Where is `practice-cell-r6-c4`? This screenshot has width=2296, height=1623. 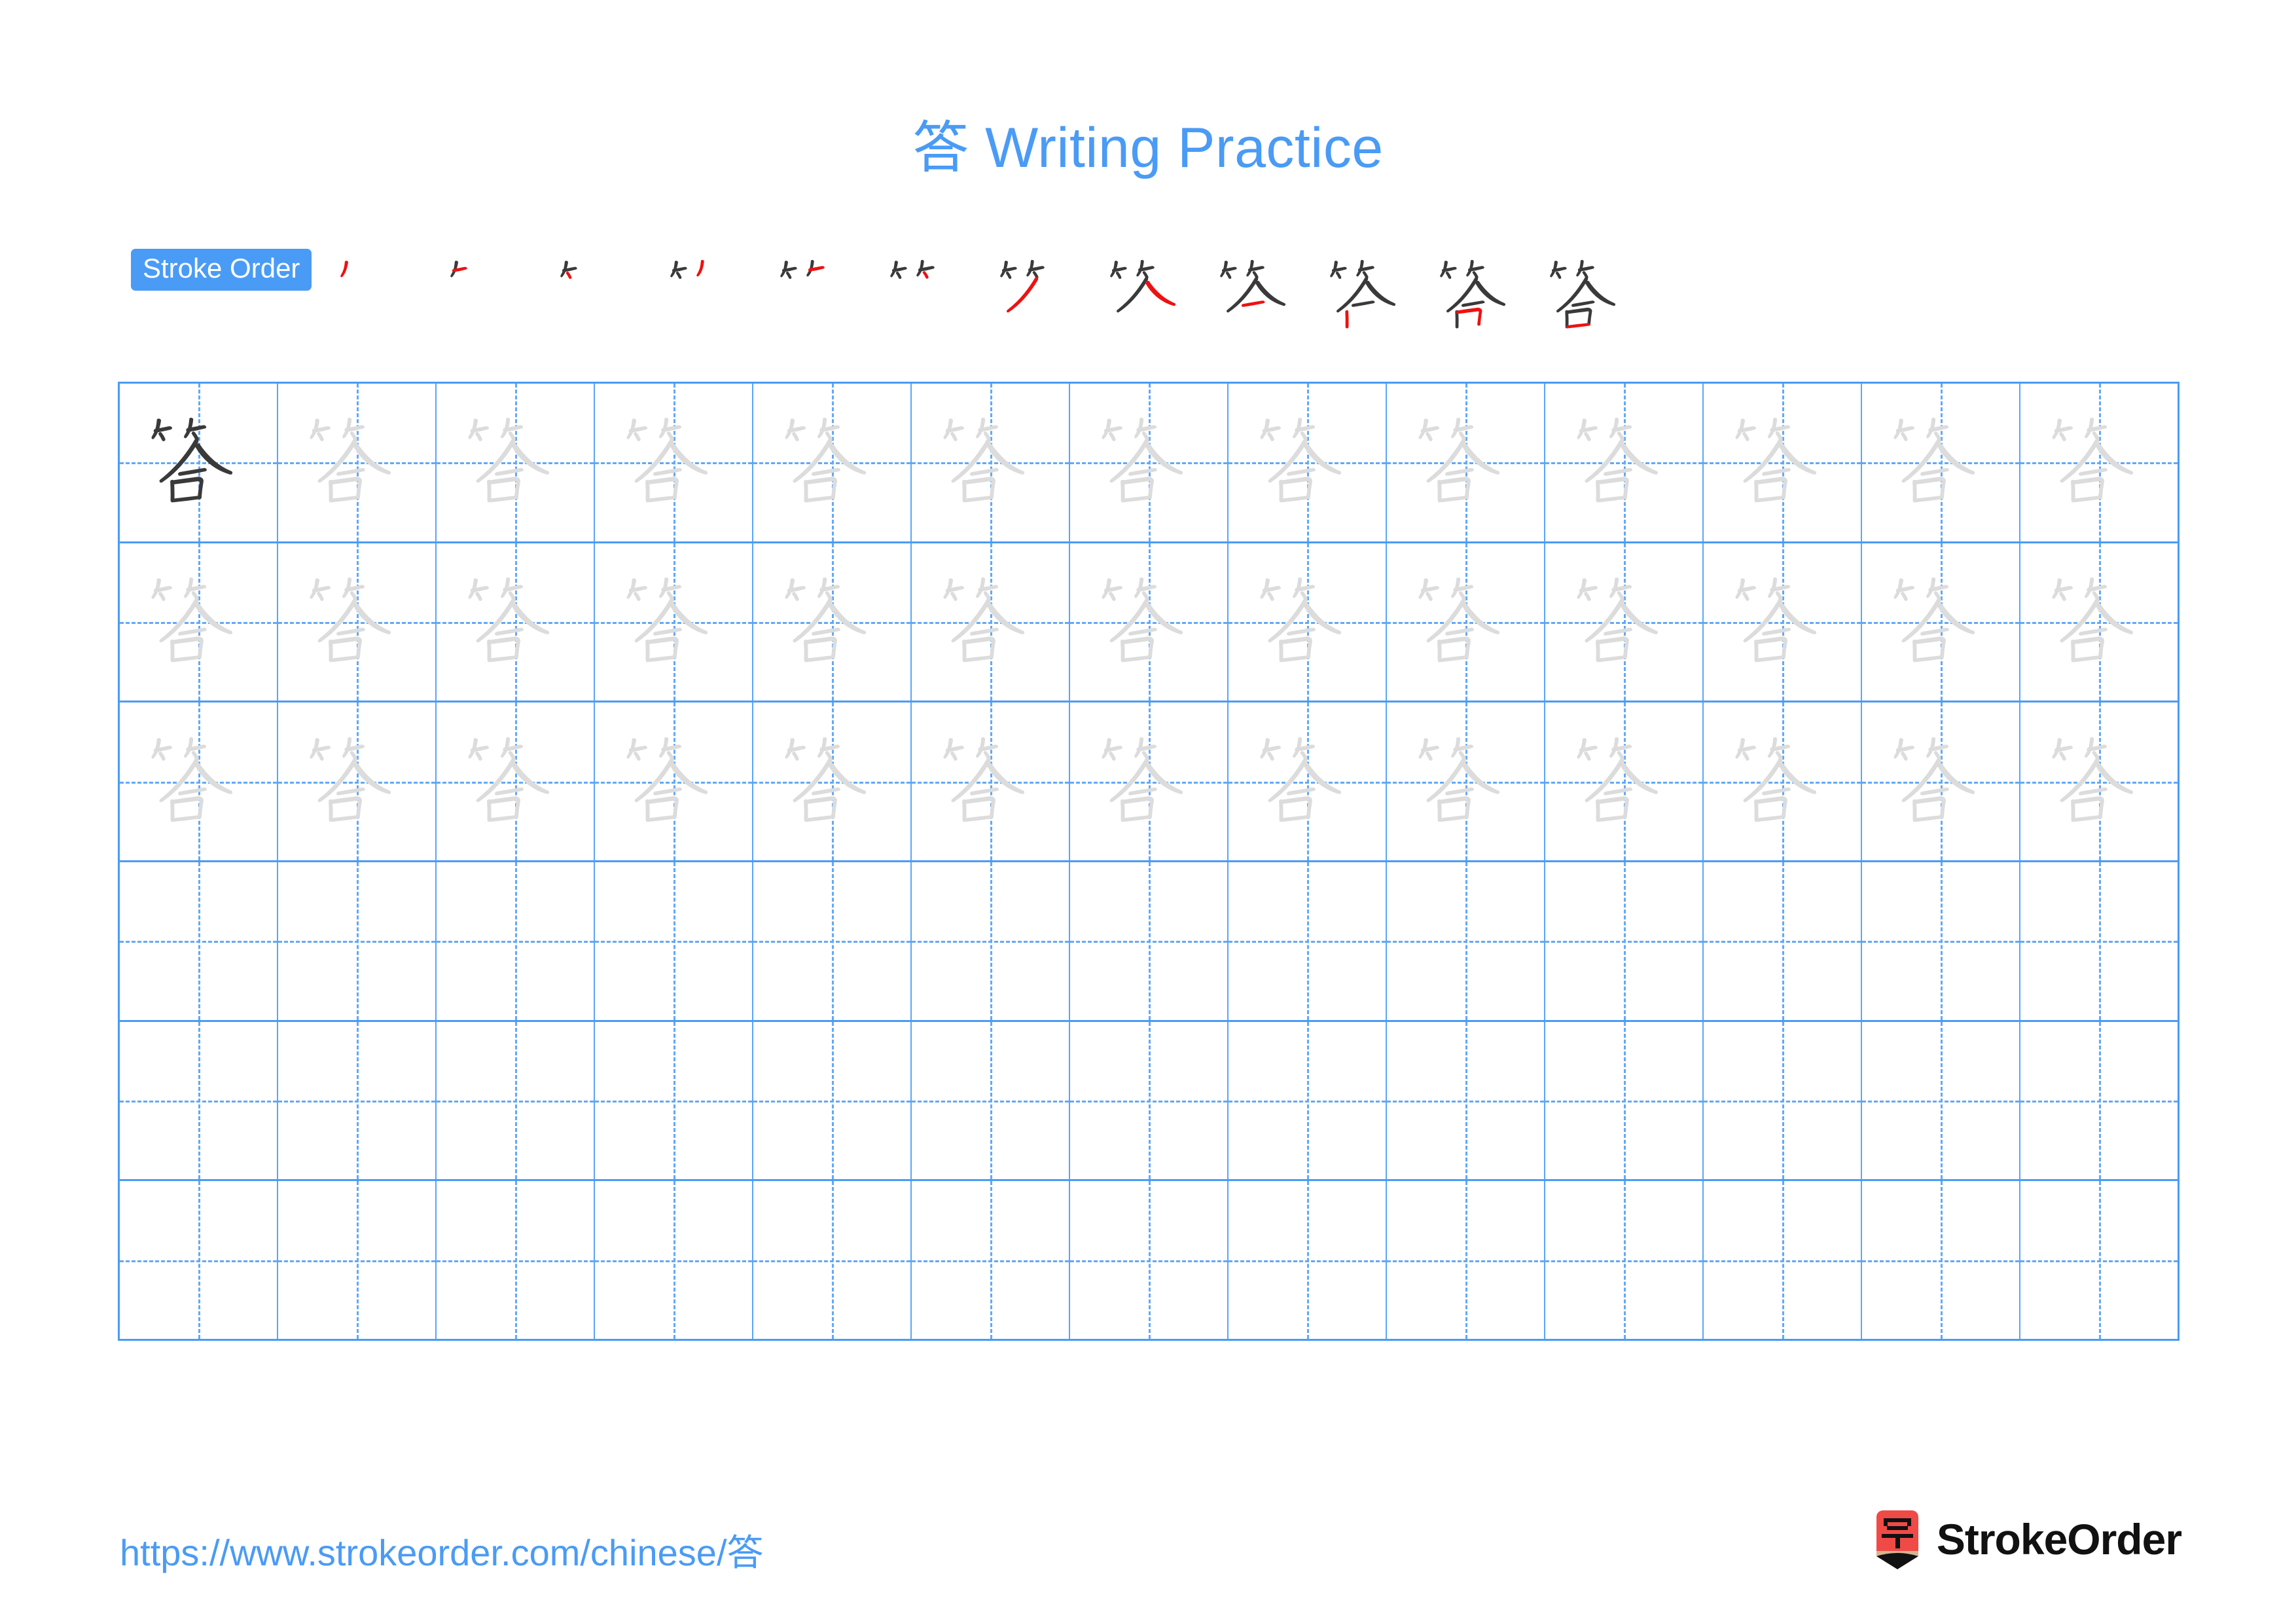
practice-cell-r6-c4 is located at coordinates (674, 1260).